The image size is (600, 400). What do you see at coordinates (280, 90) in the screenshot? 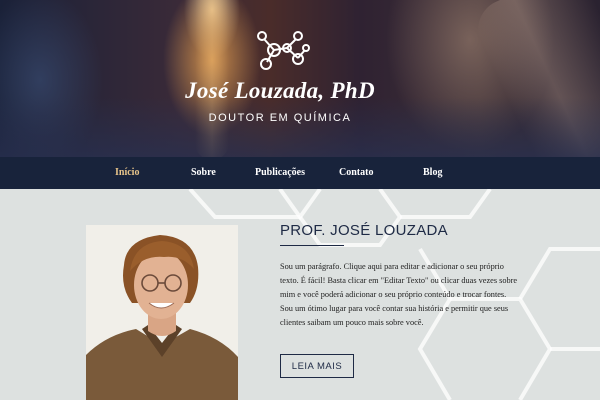
I see `site-title: José Louzada, PhD` at bounding box center [280, 90].